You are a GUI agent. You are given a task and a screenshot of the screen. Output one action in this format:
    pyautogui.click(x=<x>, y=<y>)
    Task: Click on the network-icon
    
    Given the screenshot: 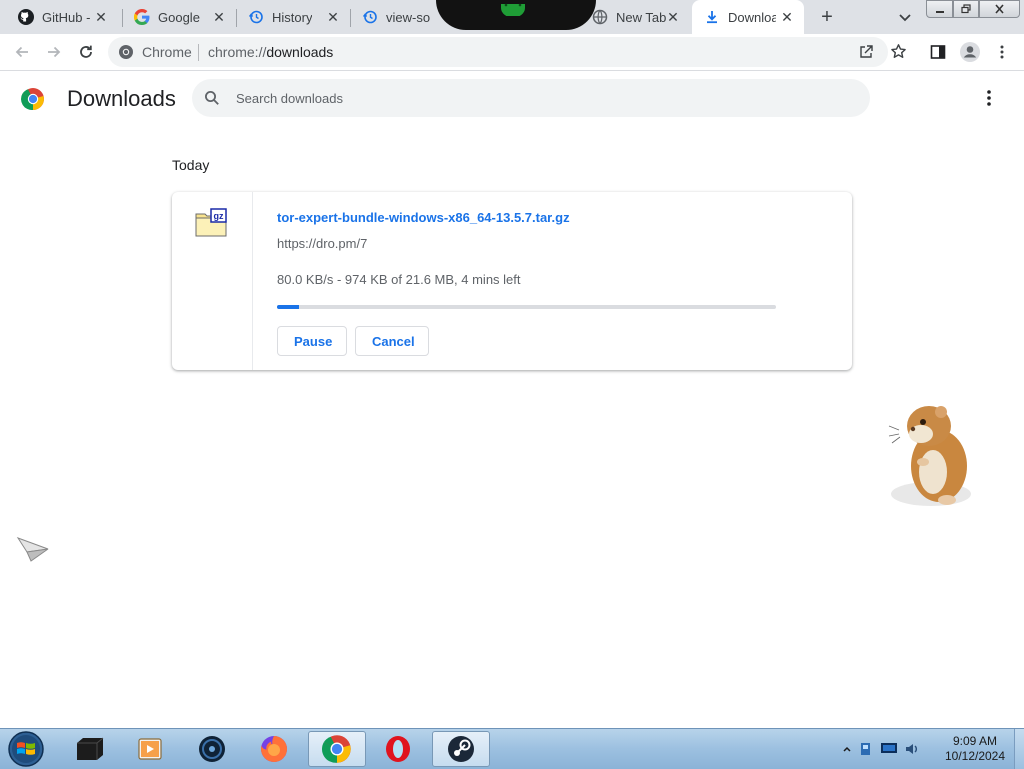 What is the action you would take?
    pyautogui.click(x=866, y=749)
    